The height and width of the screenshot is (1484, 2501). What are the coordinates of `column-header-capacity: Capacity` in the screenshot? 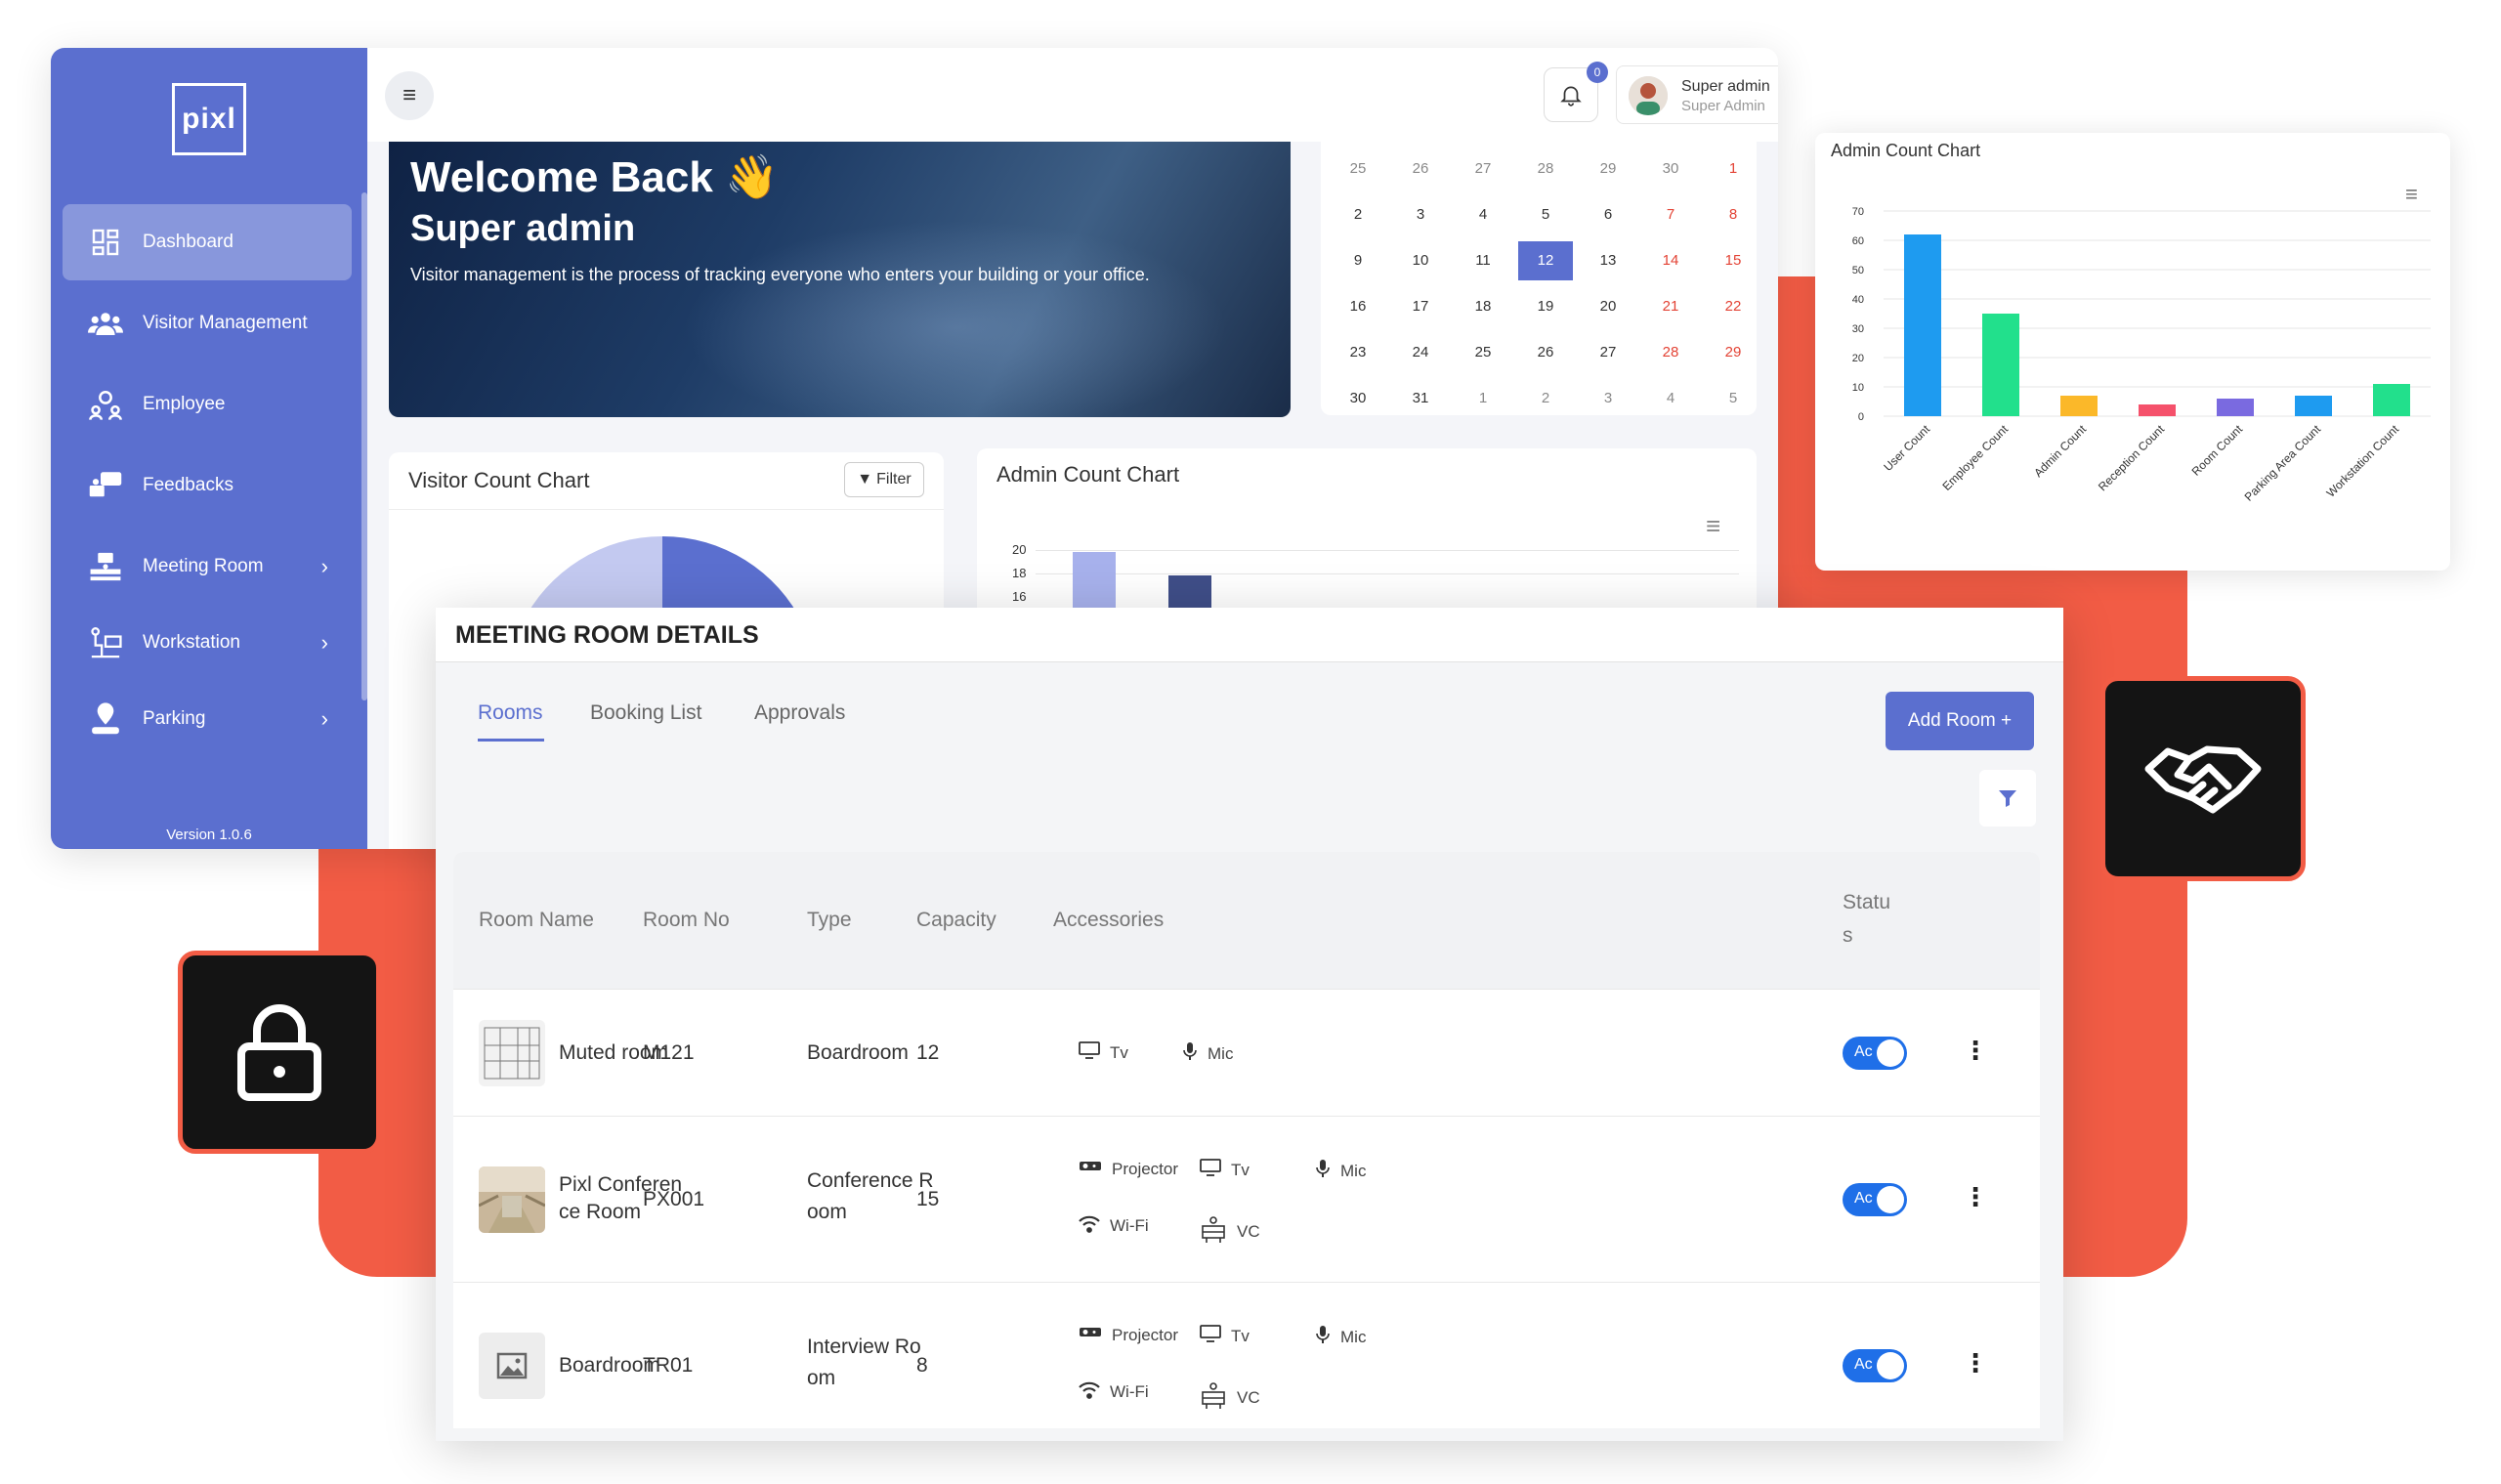 It's located at (956, 921).